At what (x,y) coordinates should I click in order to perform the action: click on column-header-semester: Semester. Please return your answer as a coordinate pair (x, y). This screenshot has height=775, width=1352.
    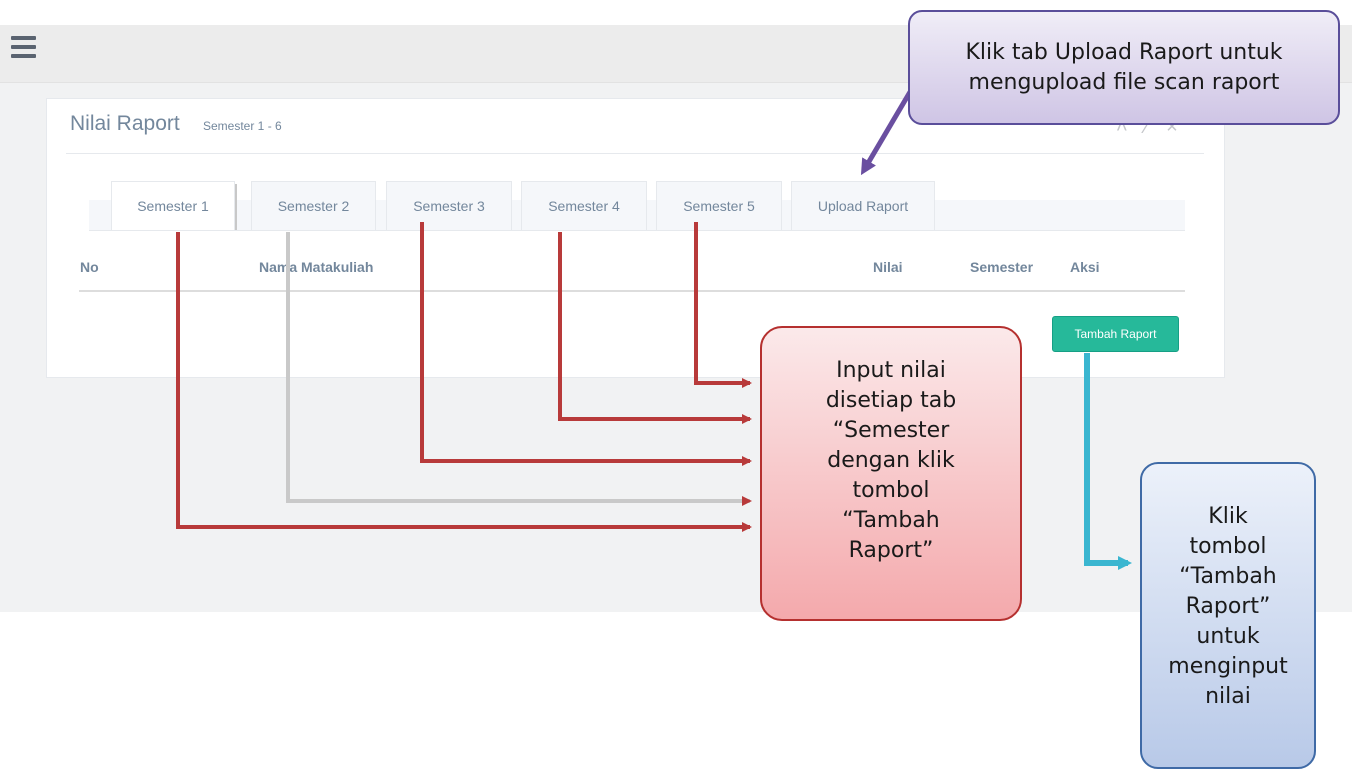
    Looking at the image, I should click on (1002, 267).